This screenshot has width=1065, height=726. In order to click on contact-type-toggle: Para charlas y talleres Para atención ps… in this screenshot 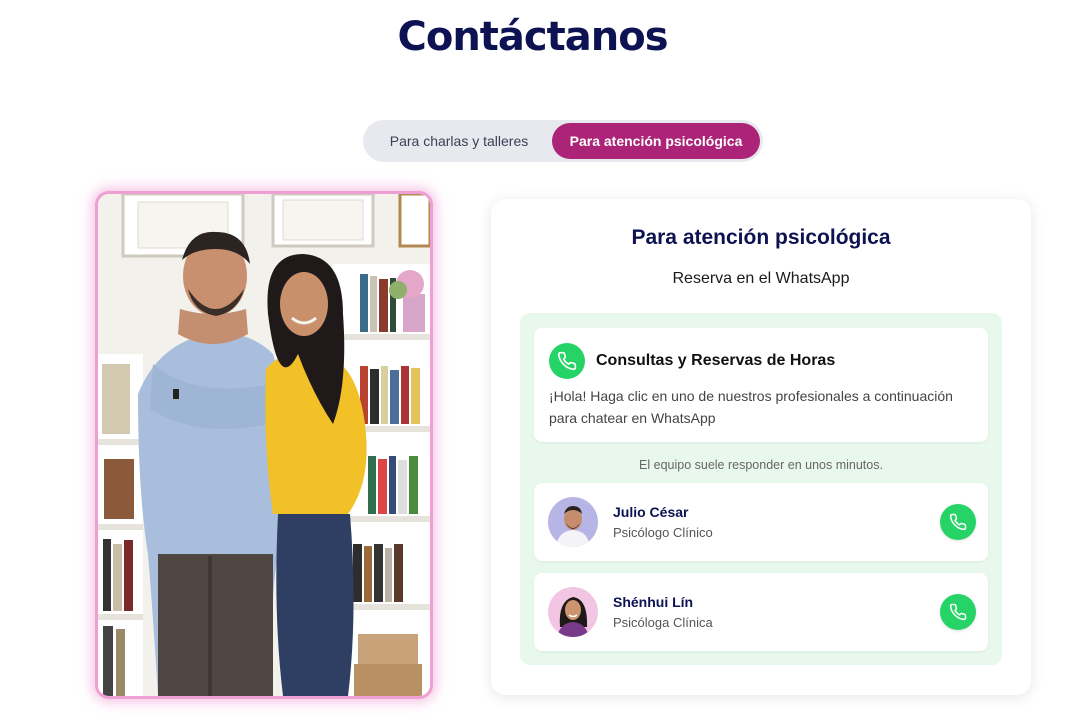, I will do `click(563, 141)`.